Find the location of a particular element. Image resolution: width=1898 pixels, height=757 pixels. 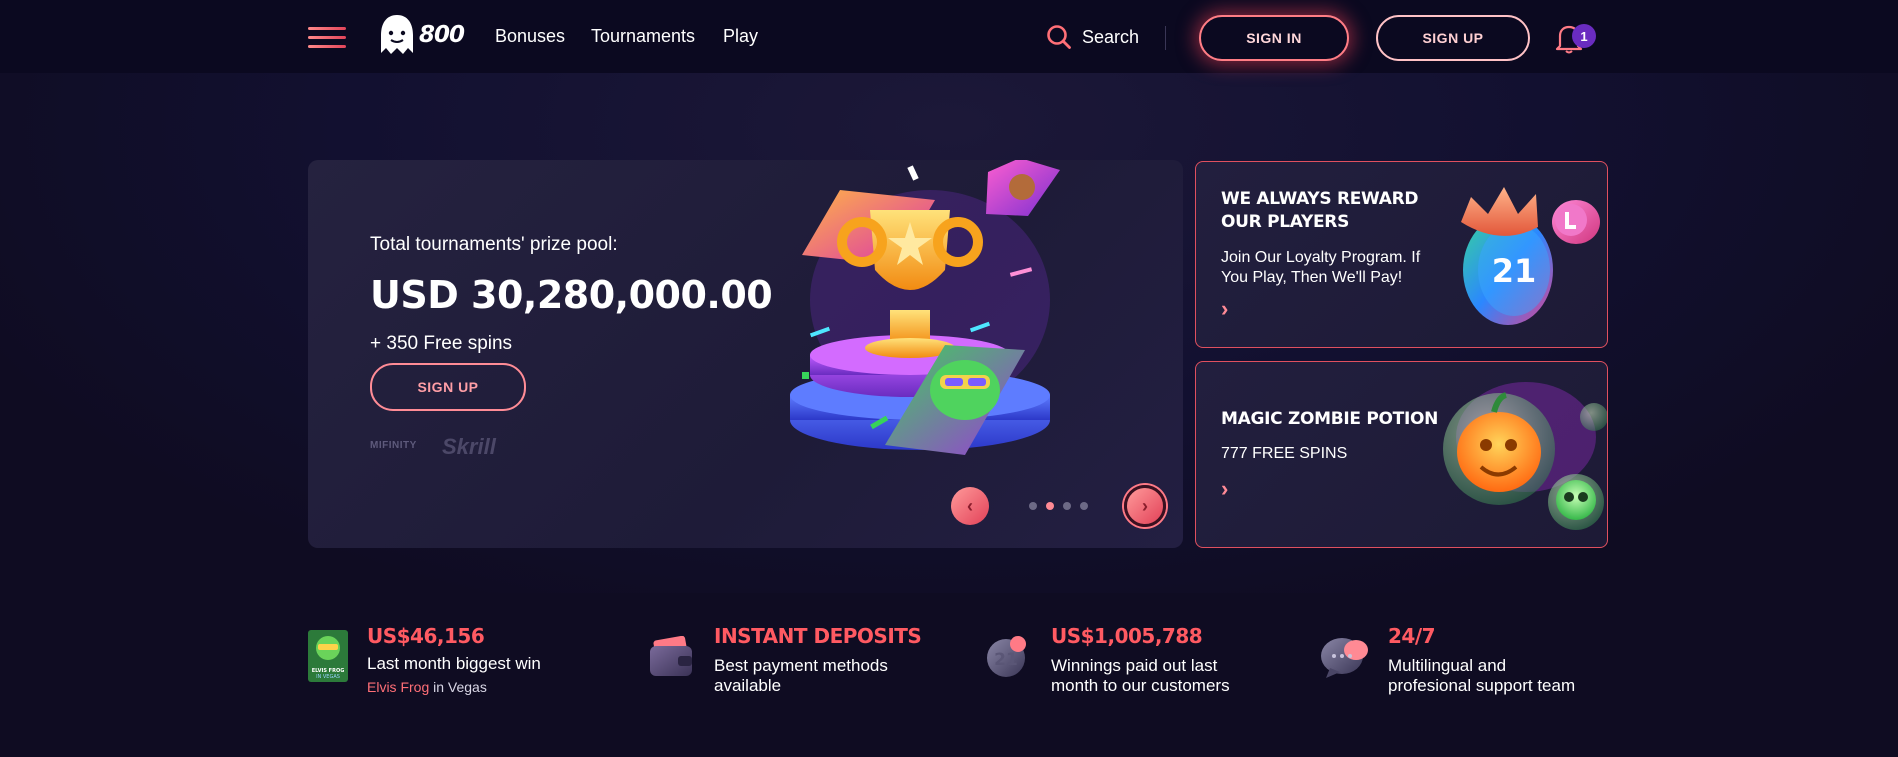

site-logo: 800 is located at coordinates (422, 35).